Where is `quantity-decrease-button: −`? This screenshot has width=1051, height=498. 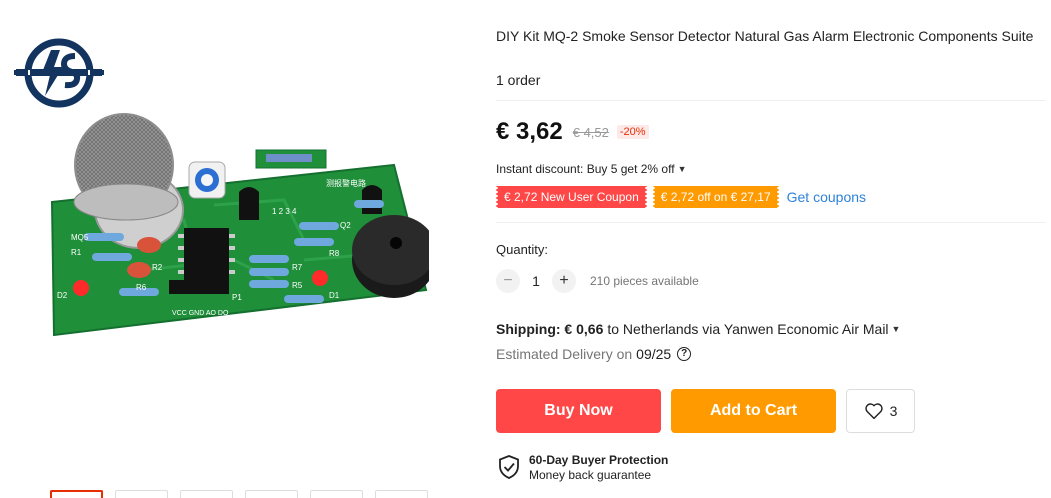
quantity-decrease-button: − is located at coordinates (508, 281).